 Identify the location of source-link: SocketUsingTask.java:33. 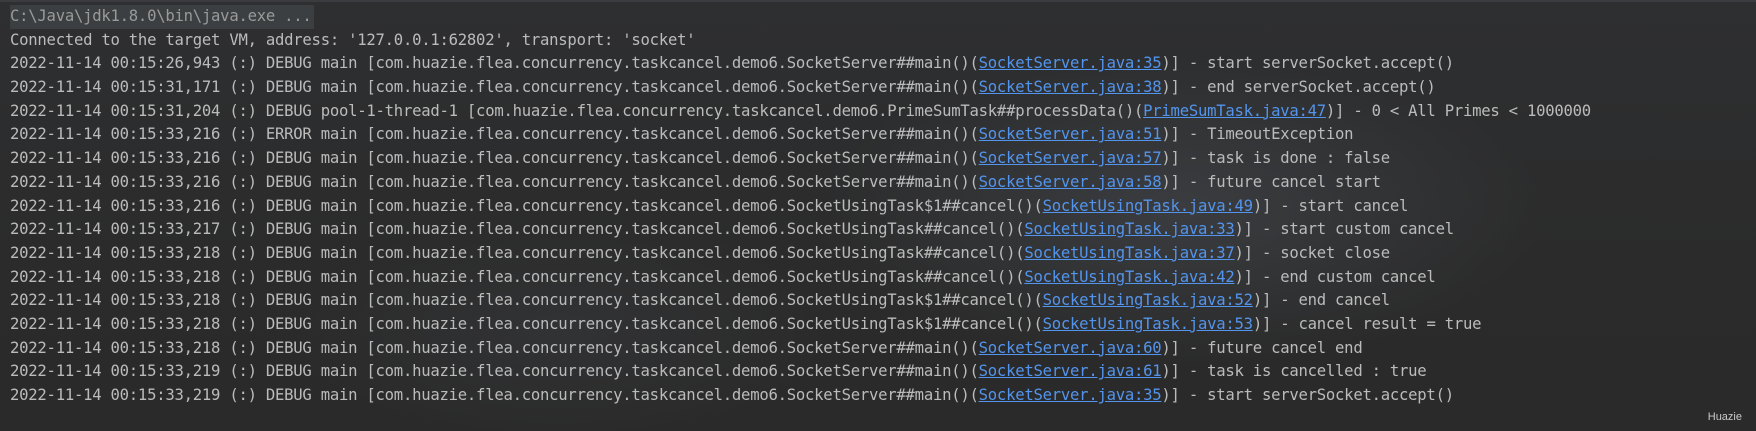
(1129, 229).